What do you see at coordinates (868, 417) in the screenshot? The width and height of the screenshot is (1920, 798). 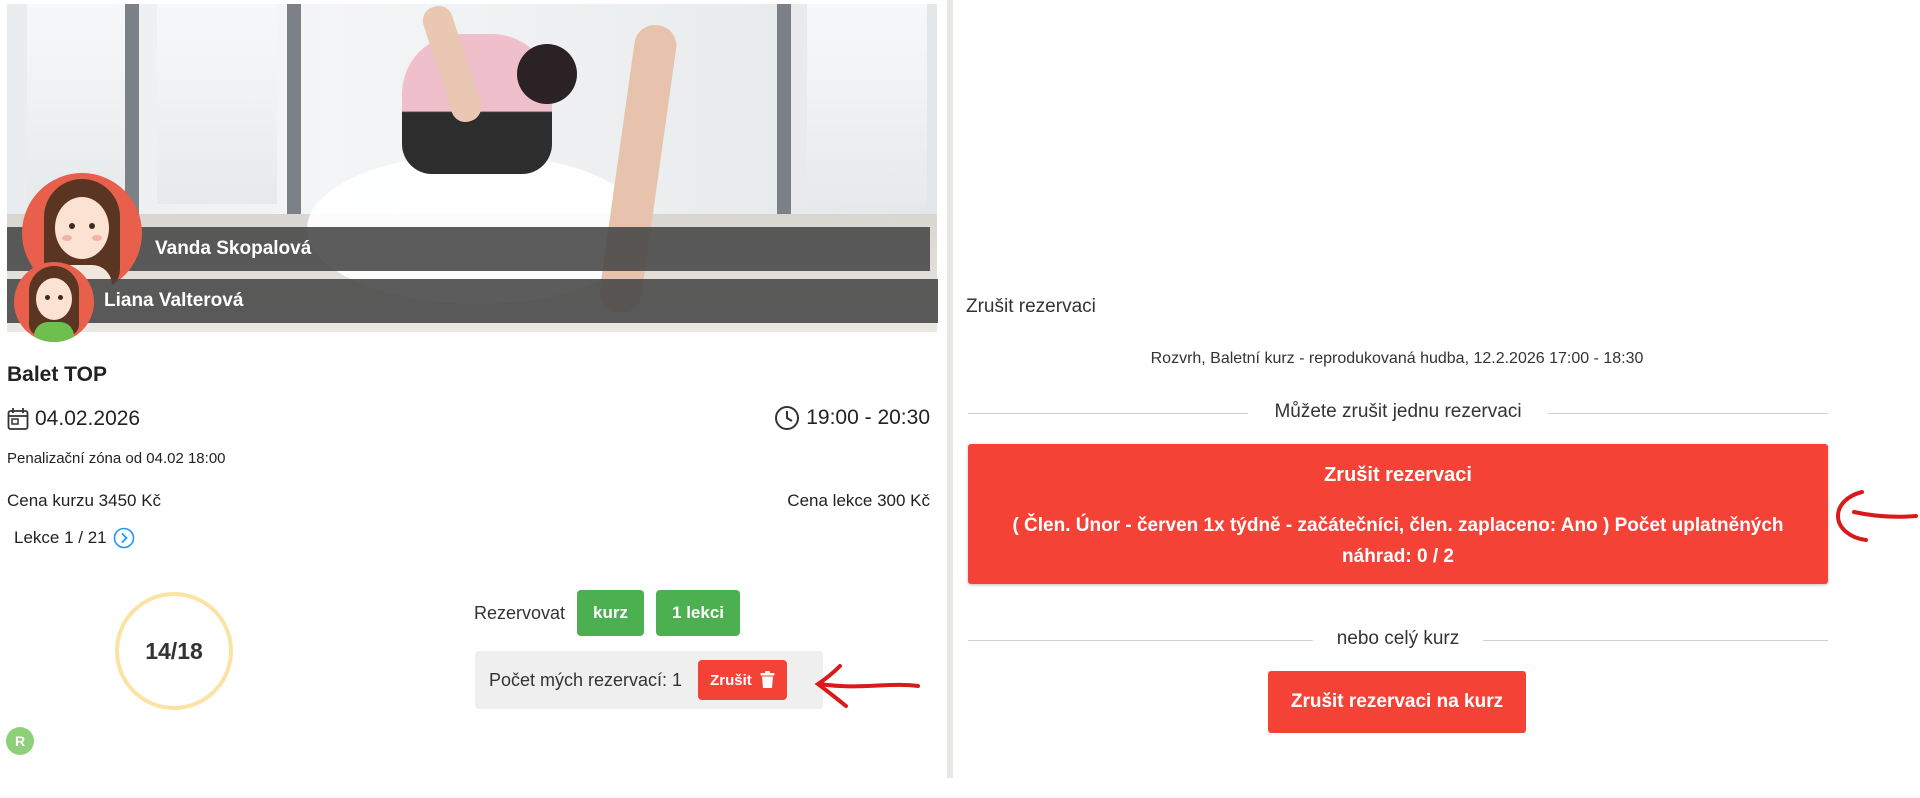 I see `course-time-text: 19:00 - 20:30` at bounding box center [868, 417].